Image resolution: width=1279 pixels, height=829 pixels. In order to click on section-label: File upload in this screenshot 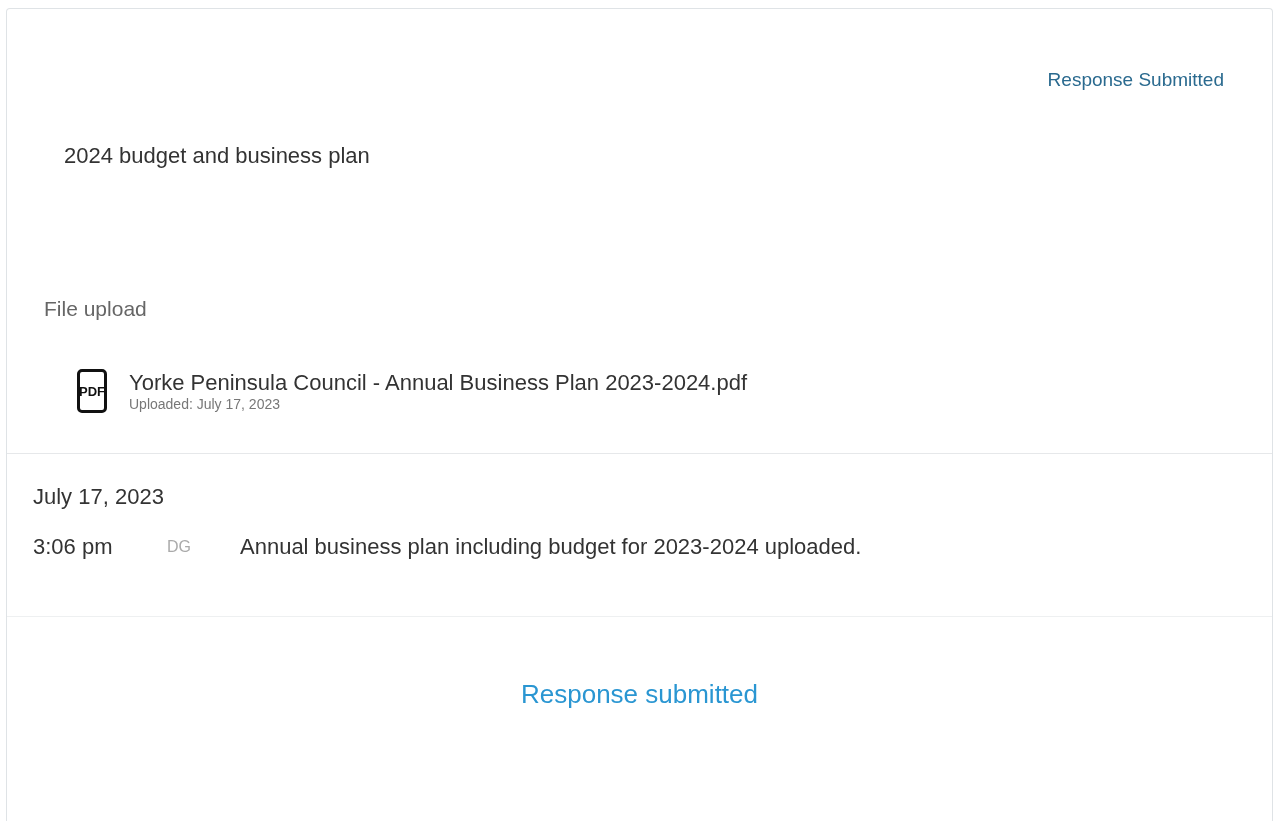, I will do `click(95, 308)`.